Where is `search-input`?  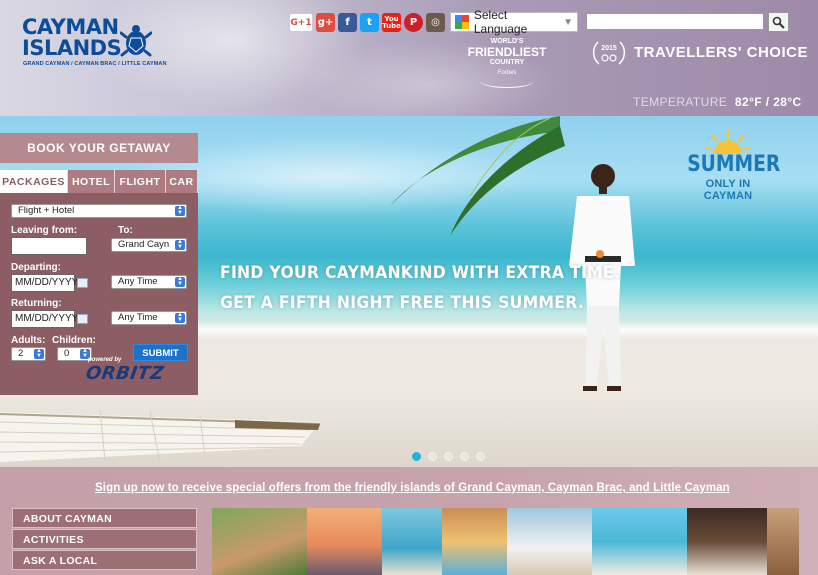 search-input is located at coordinates (675, 21).